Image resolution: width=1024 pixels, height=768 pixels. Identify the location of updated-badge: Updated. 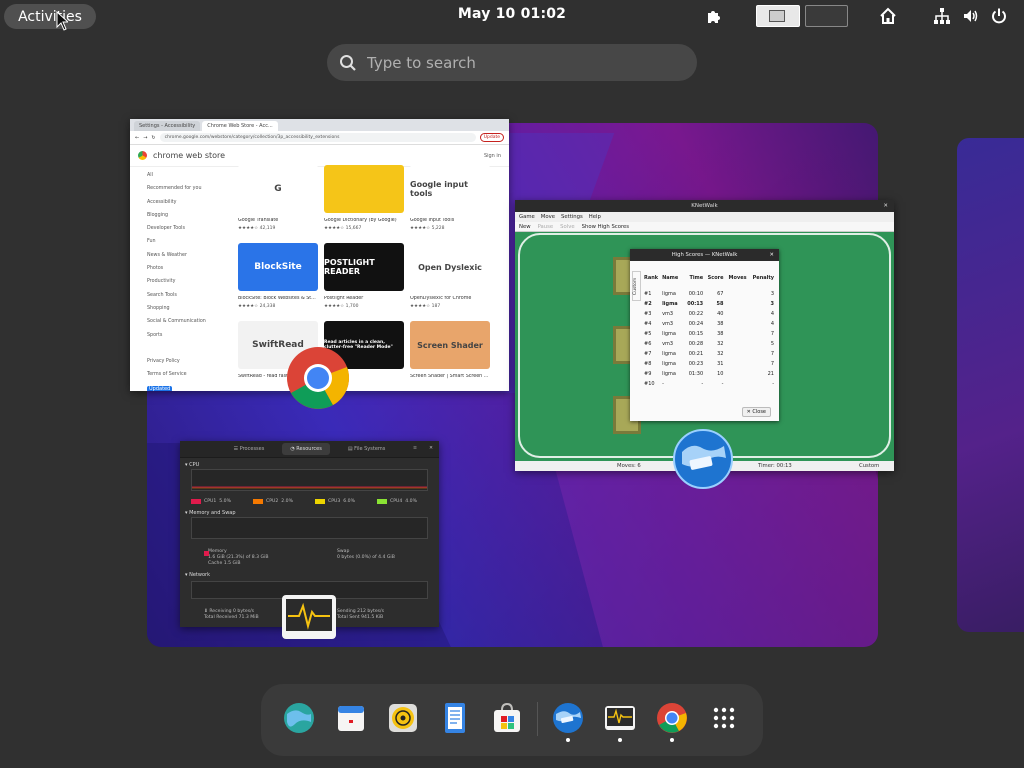
(160, 388).